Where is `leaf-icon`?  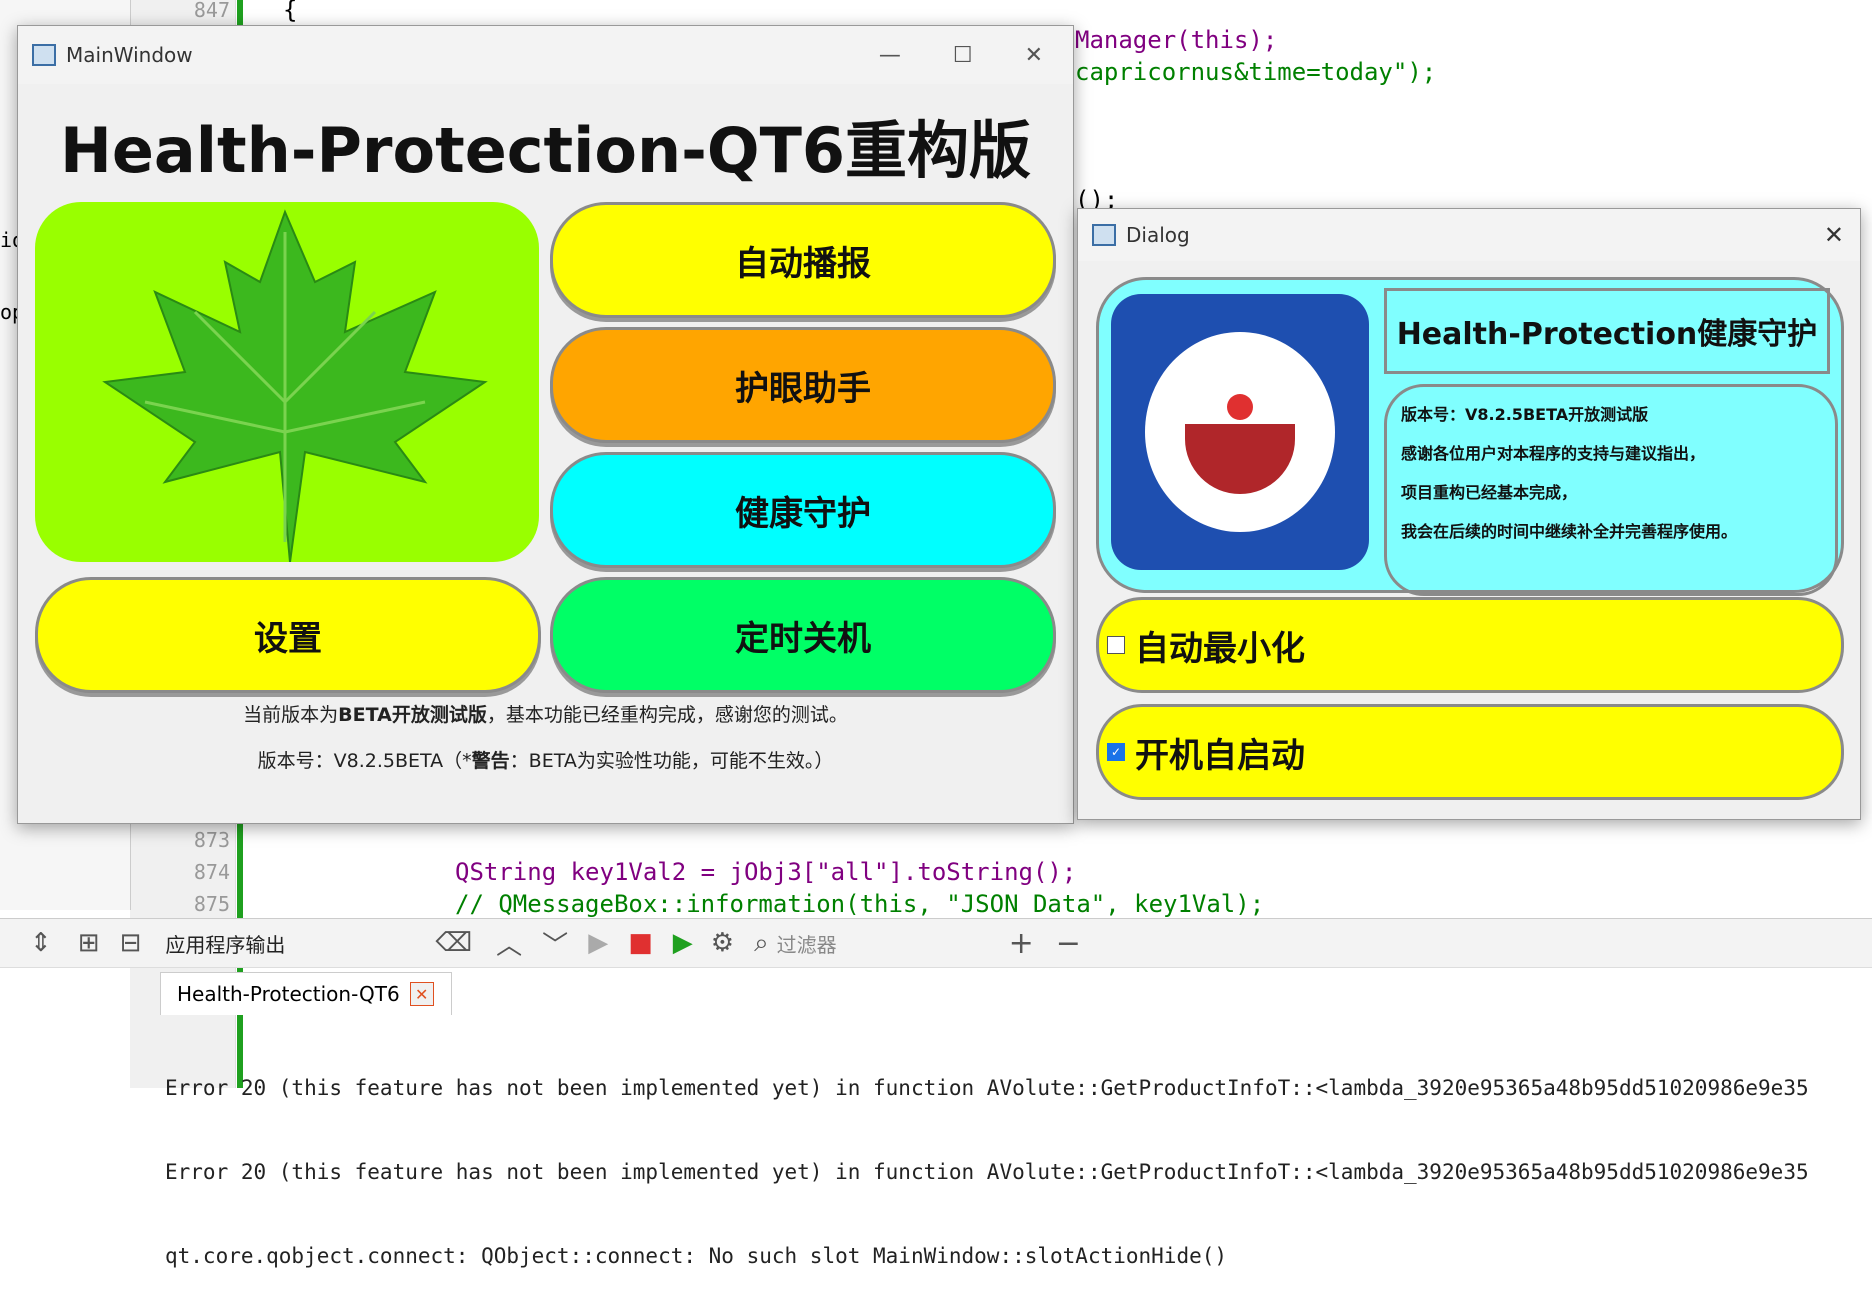
leaf-icon is located at coordinates (295, 385).